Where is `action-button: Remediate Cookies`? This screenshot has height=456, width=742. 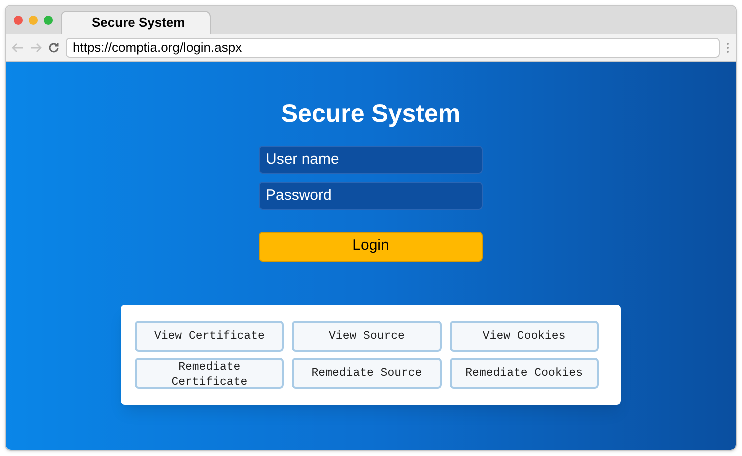 action-button: Remediate Cookies is located at coordinates (524, 373).